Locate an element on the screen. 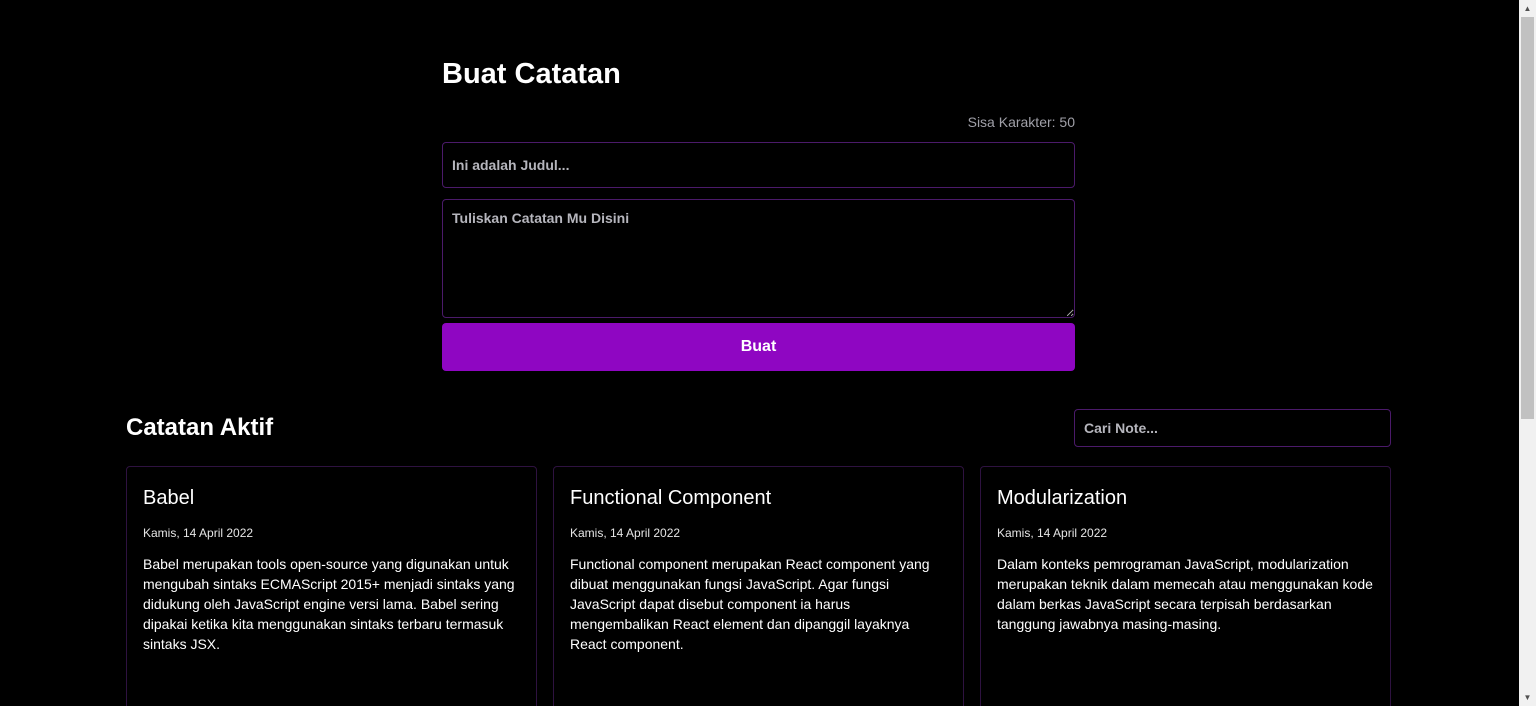  form-heading: Buat Catatan is located at coordinates (531, 74).